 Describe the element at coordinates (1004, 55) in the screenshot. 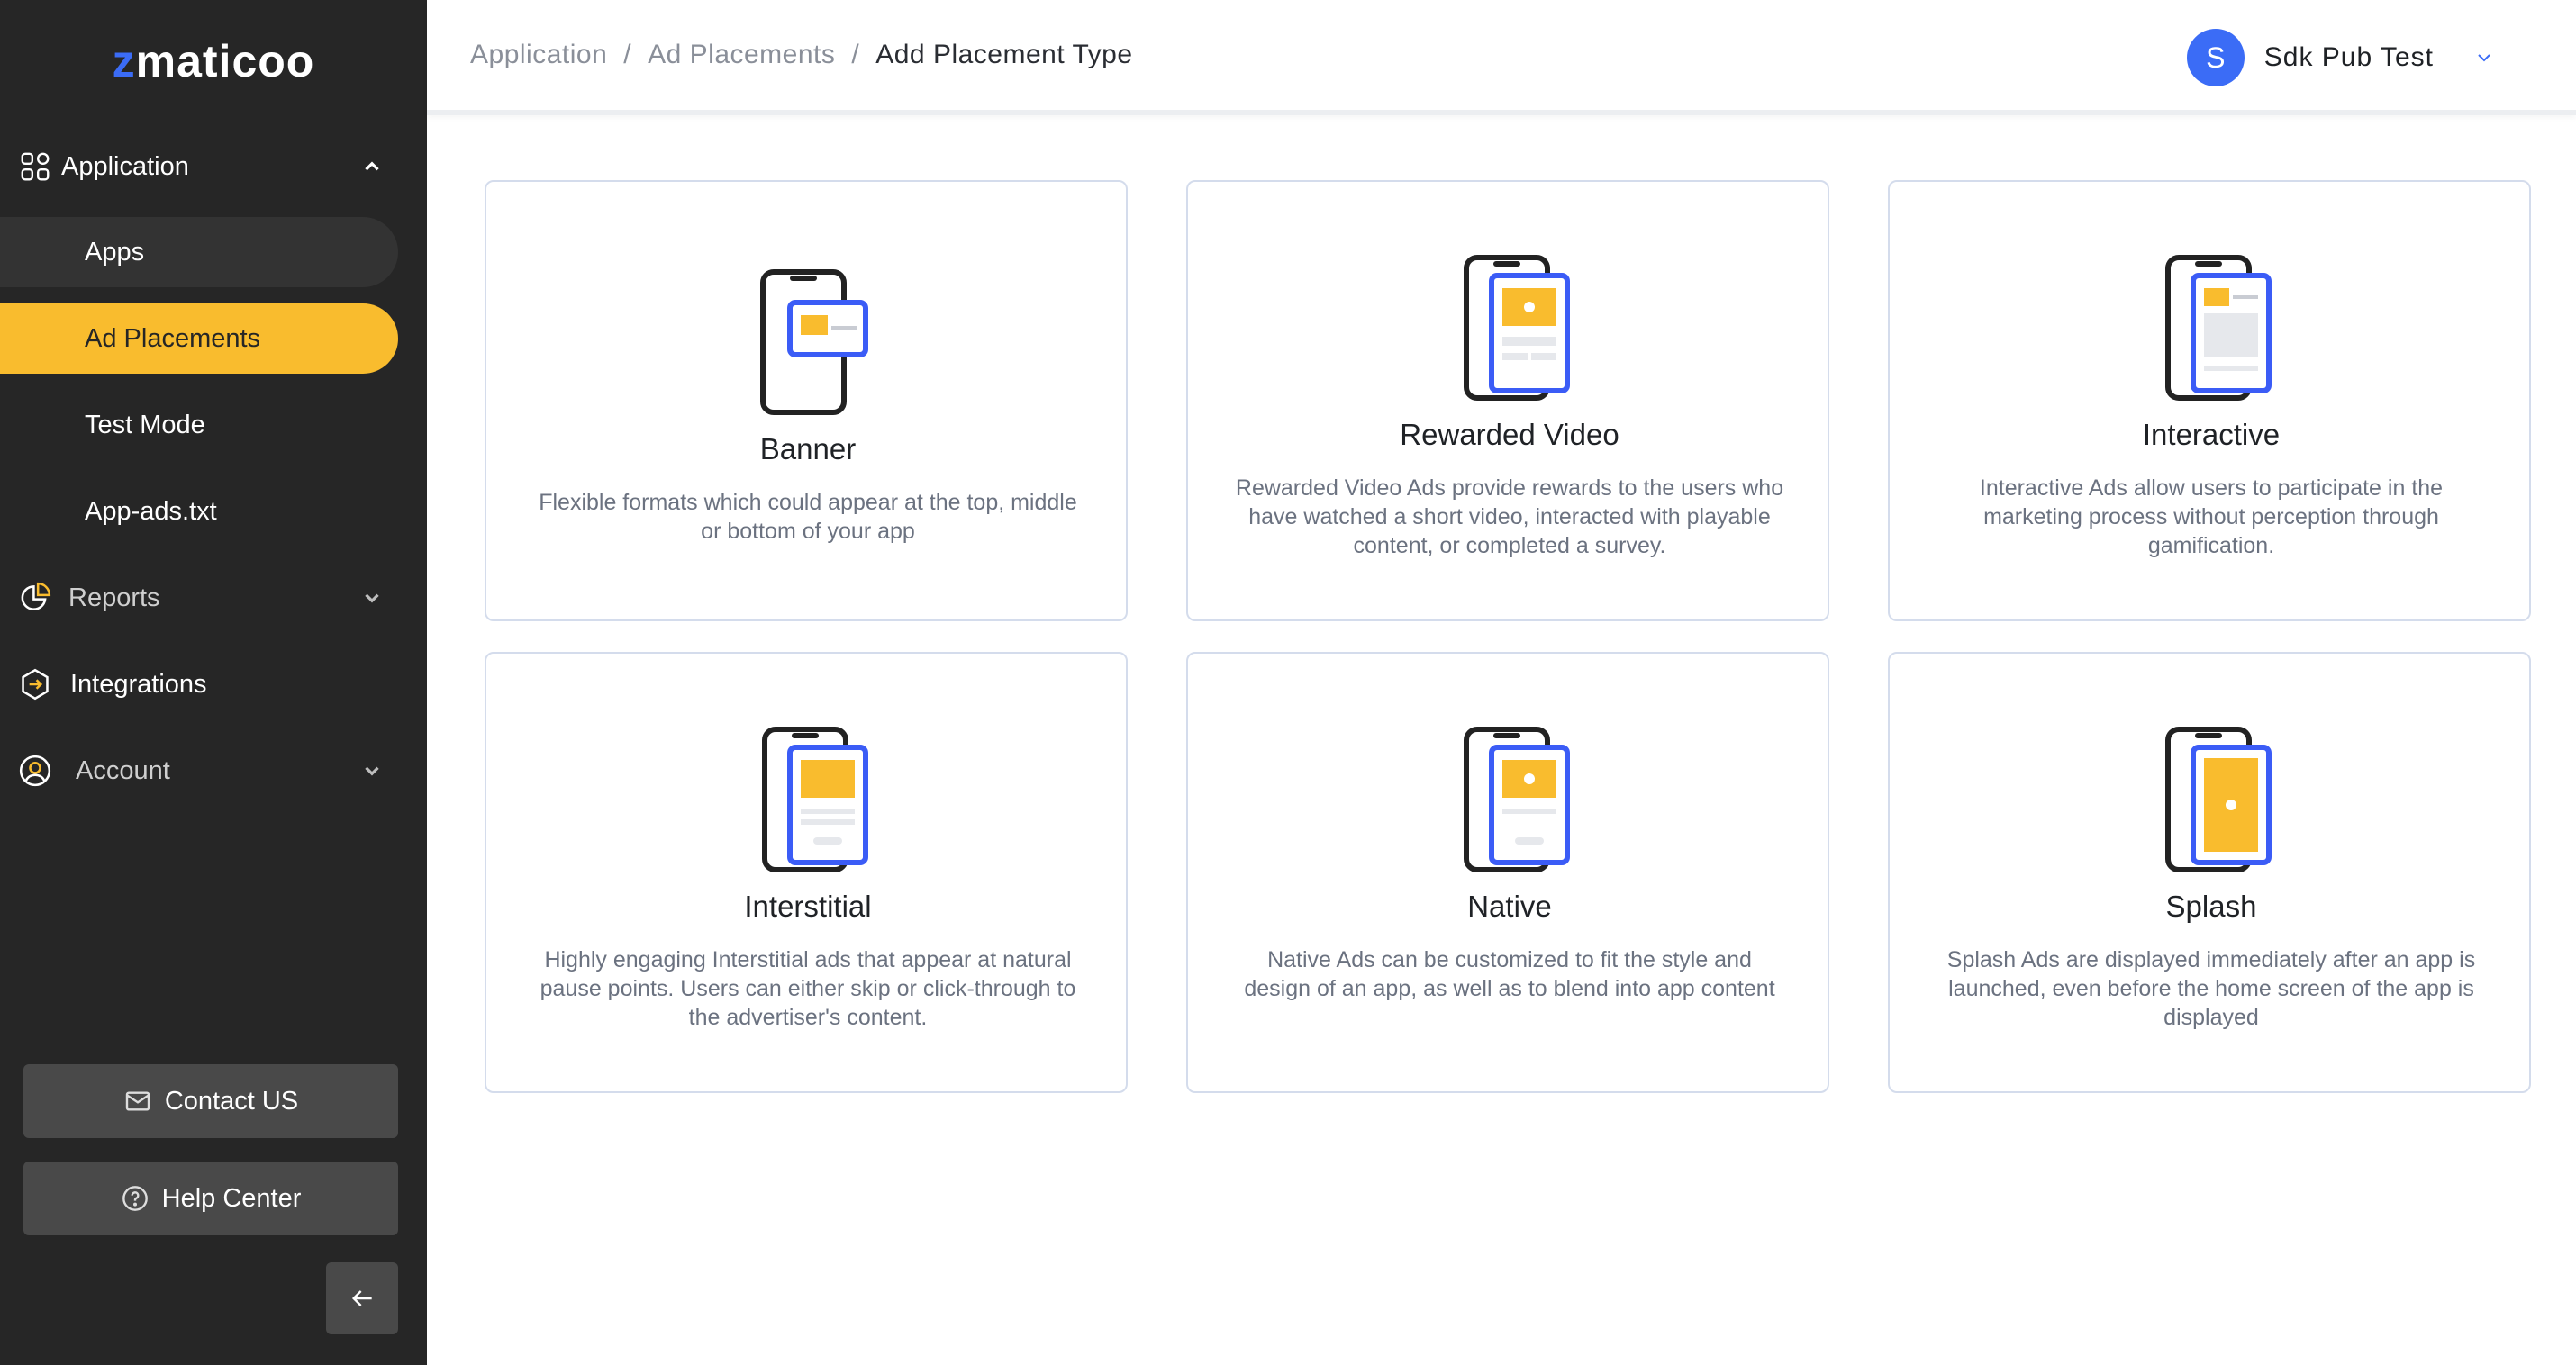

I see `breadcrumb-current: Add Placement Type` at that location.